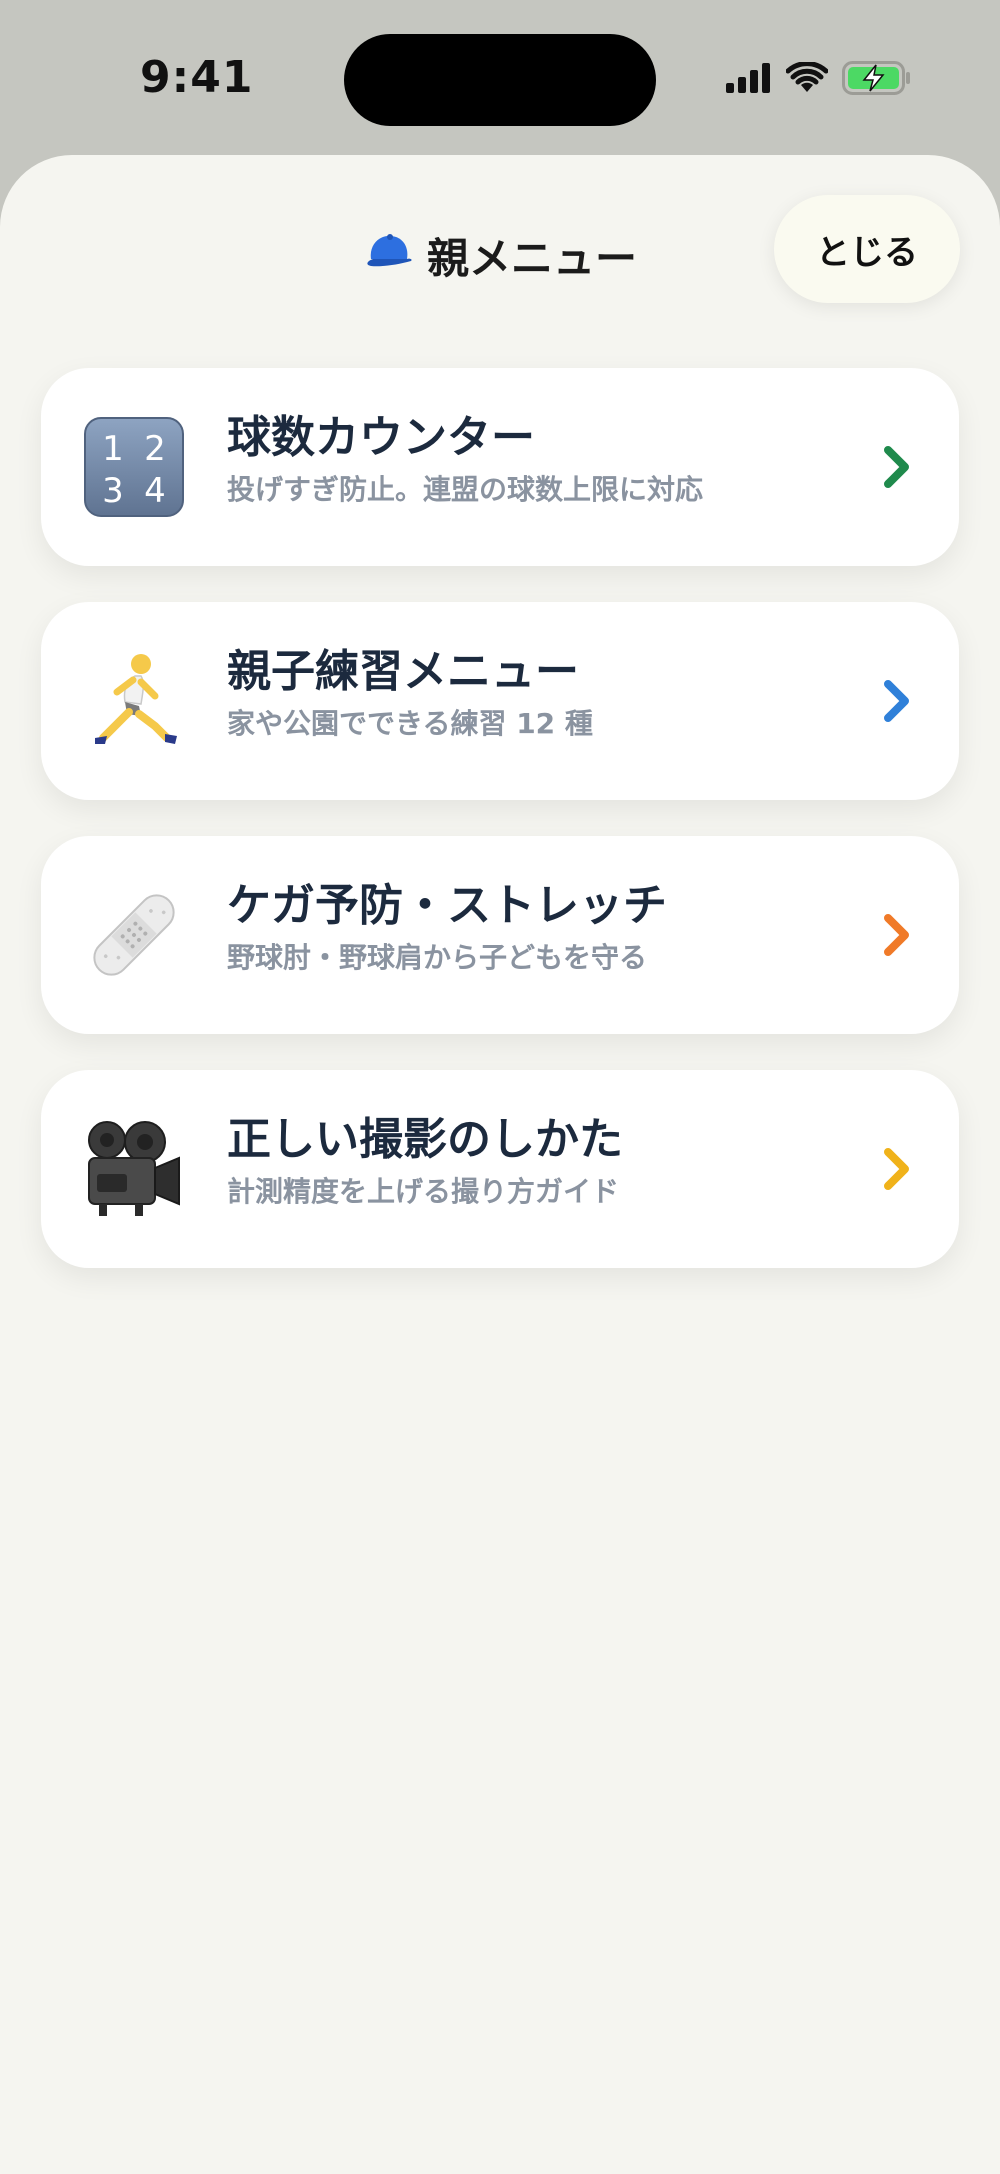 Image resolution: width=1000 pixels, height=2174 pixels. Describe the element at coordinates (403, 671) in the screenshot. I see `menu-item-title: 親子練習メニュー` at that location.